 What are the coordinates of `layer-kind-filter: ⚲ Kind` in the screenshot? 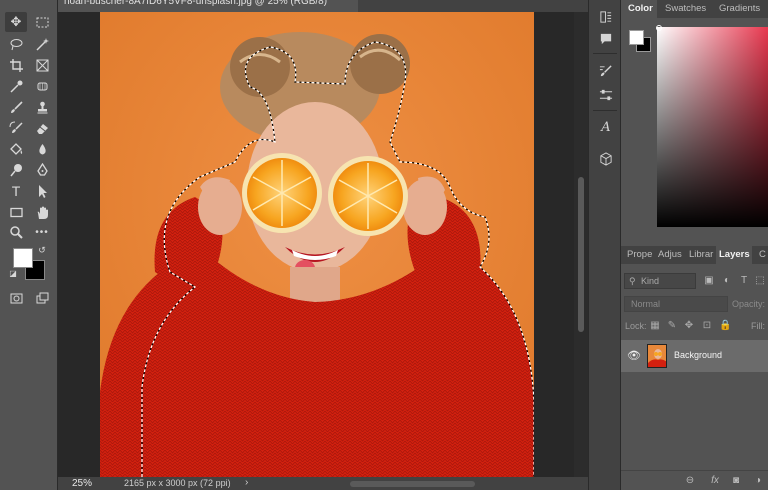 It's located at (660, 281).